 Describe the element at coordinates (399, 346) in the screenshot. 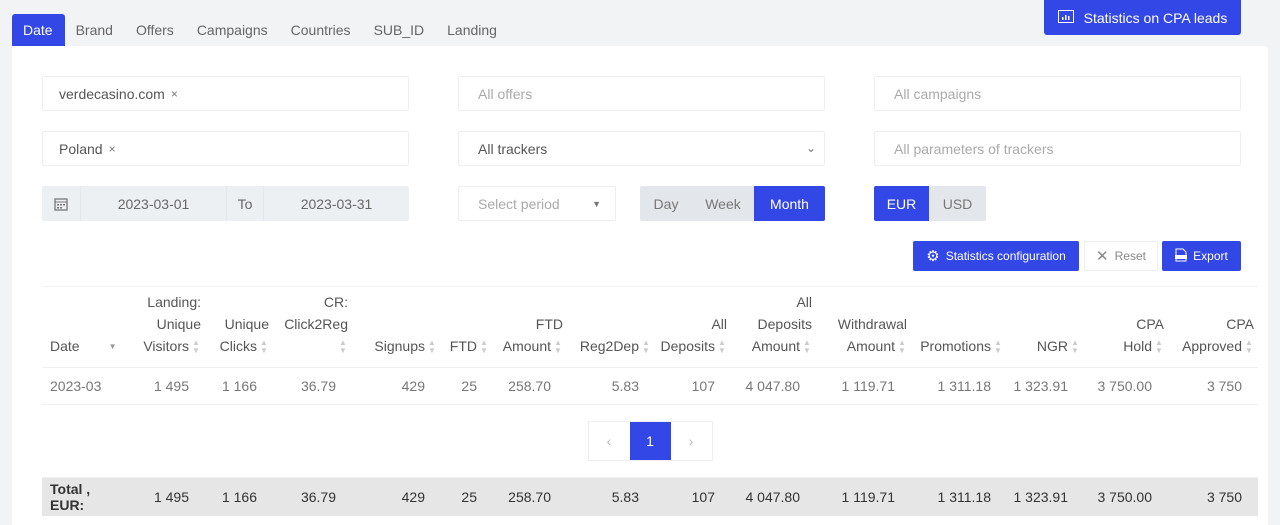

I see `header-label: Signups` at that location.